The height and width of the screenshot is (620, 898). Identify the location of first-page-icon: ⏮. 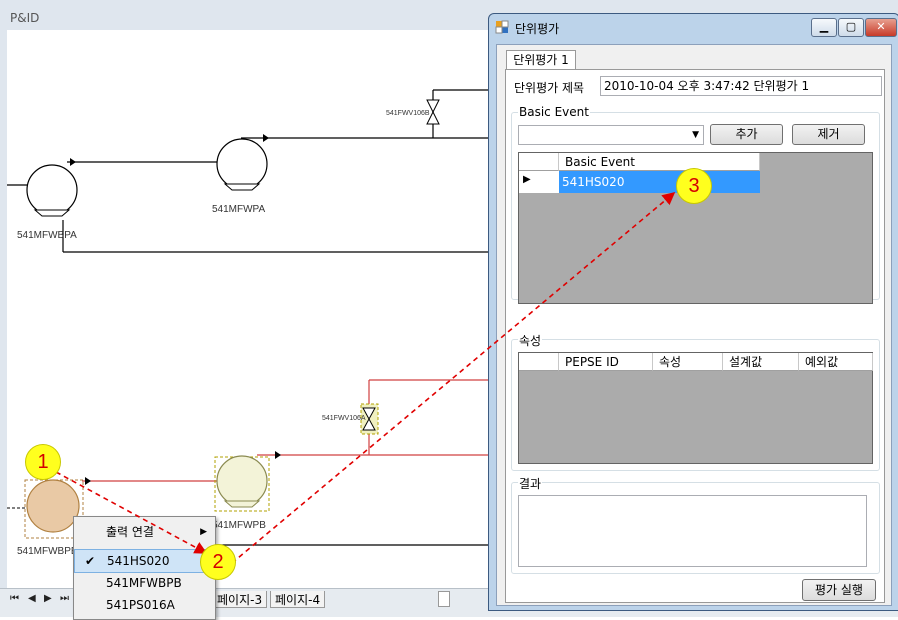
(14, 598).